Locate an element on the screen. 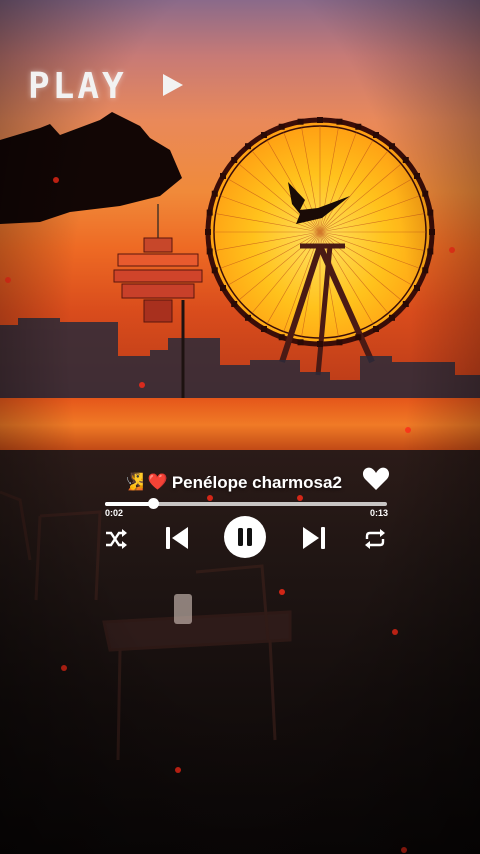 This screenshot has height=854, width=480. heart-icon is located at coordinates (376, 479).